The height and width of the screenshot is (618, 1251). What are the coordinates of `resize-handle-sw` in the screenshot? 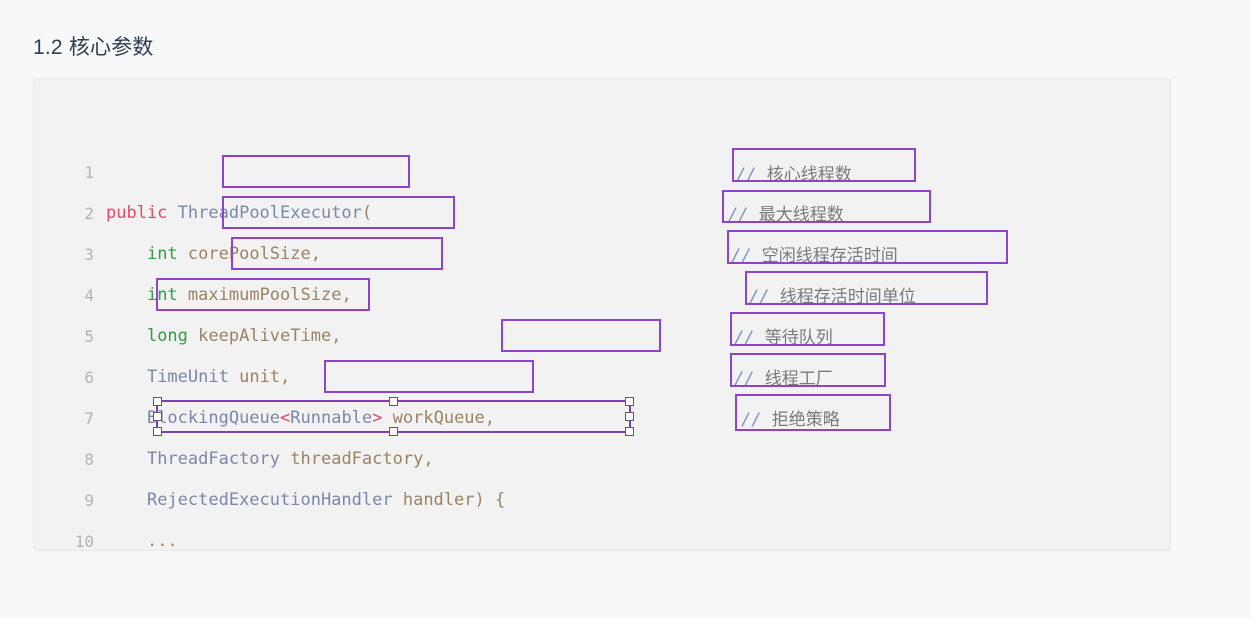 It's located at (157, 431).